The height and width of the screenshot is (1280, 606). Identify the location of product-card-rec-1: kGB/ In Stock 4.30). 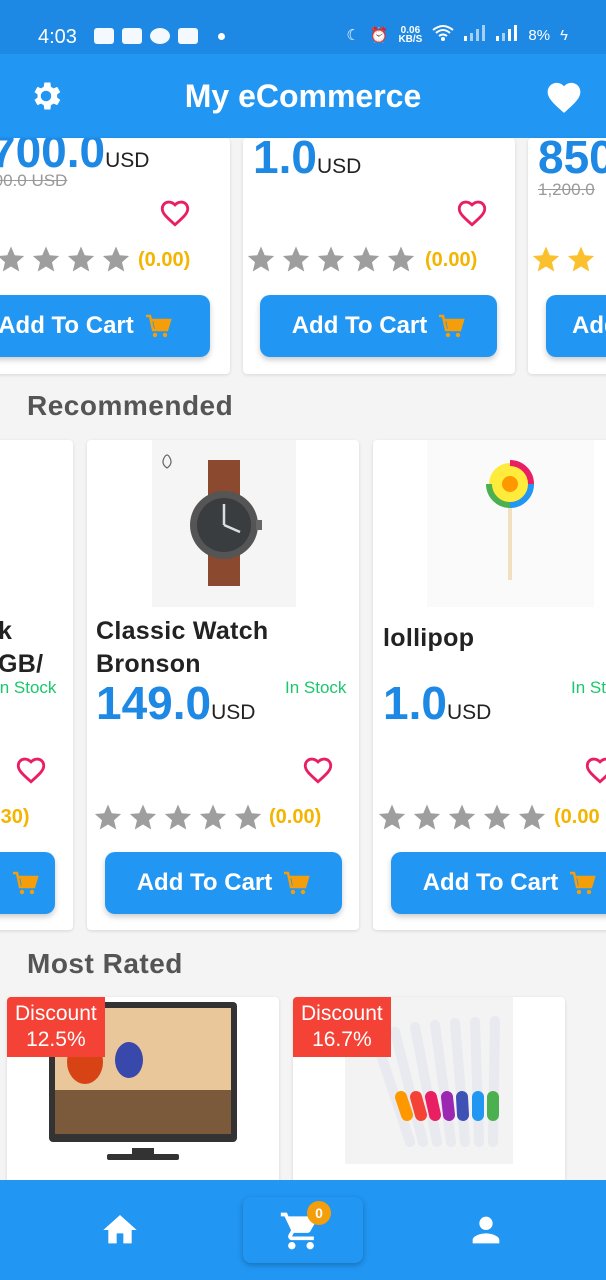
(36, 685).